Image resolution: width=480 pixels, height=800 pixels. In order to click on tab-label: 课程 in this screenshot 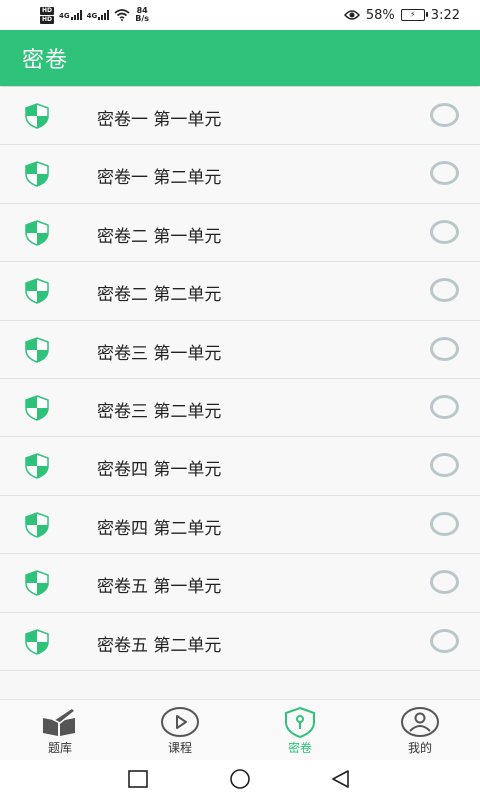, I will do `click(179, 748)`.